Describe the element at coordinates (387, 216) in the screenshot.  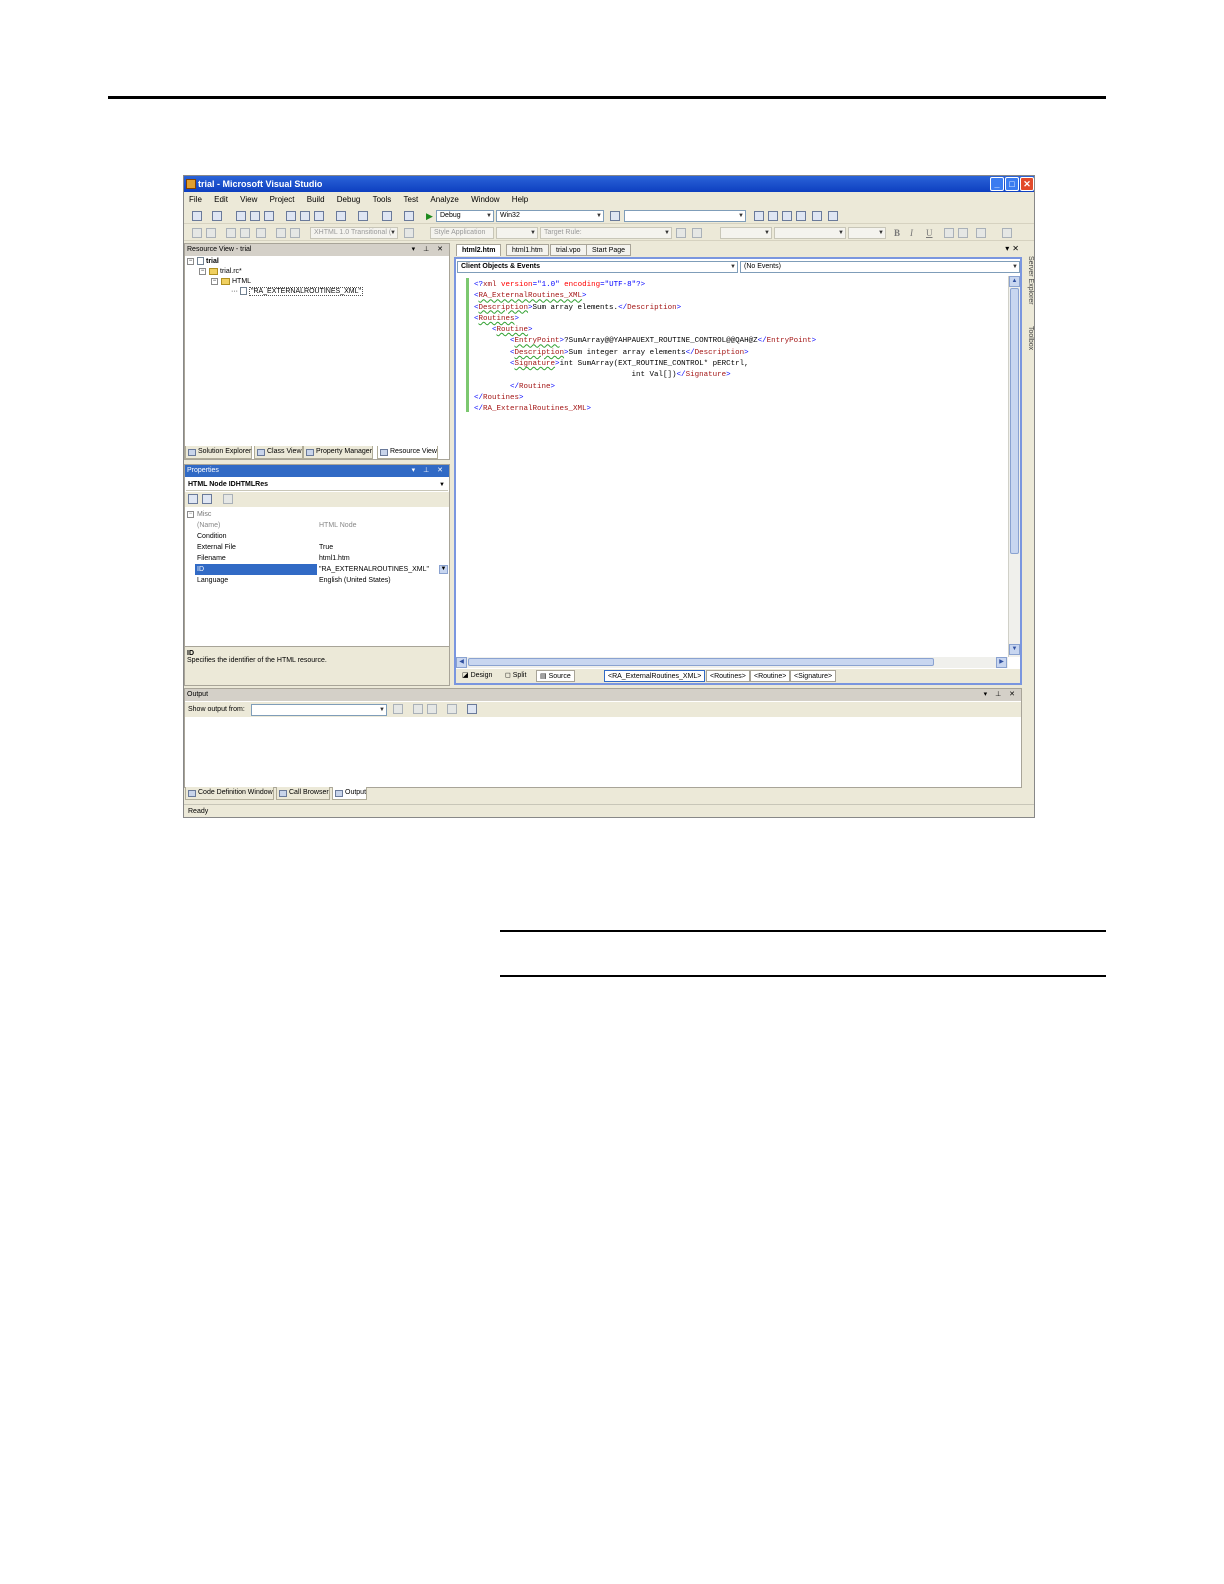
I see `navigate-back-icon` at that location.